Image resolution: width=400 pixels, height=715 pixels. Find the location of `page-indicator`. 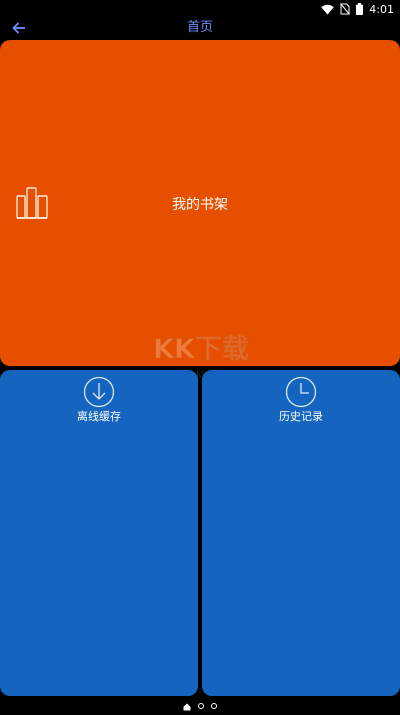

page-indicator is located at coordinates (200, 705).